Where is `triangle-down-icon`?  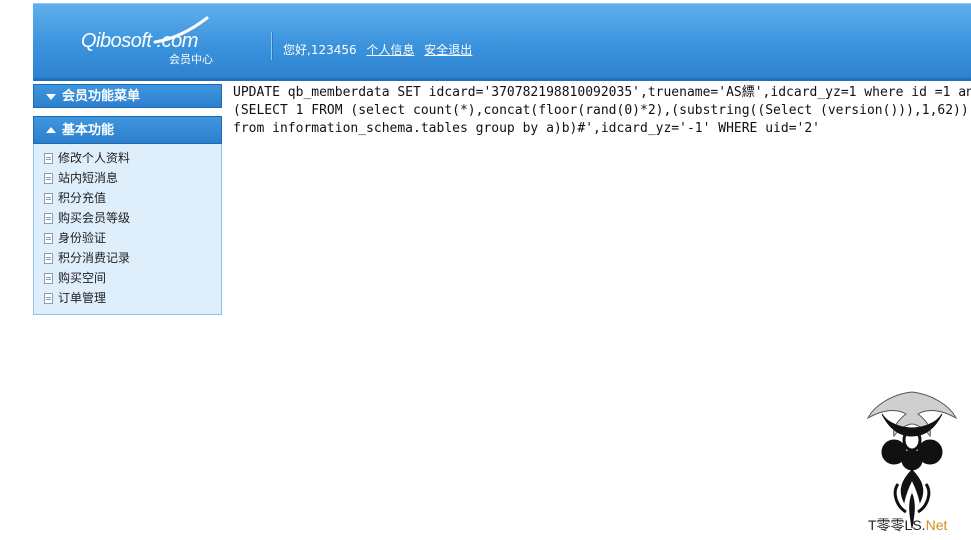
triangle-down-icon is located at coordinates (51, 97).